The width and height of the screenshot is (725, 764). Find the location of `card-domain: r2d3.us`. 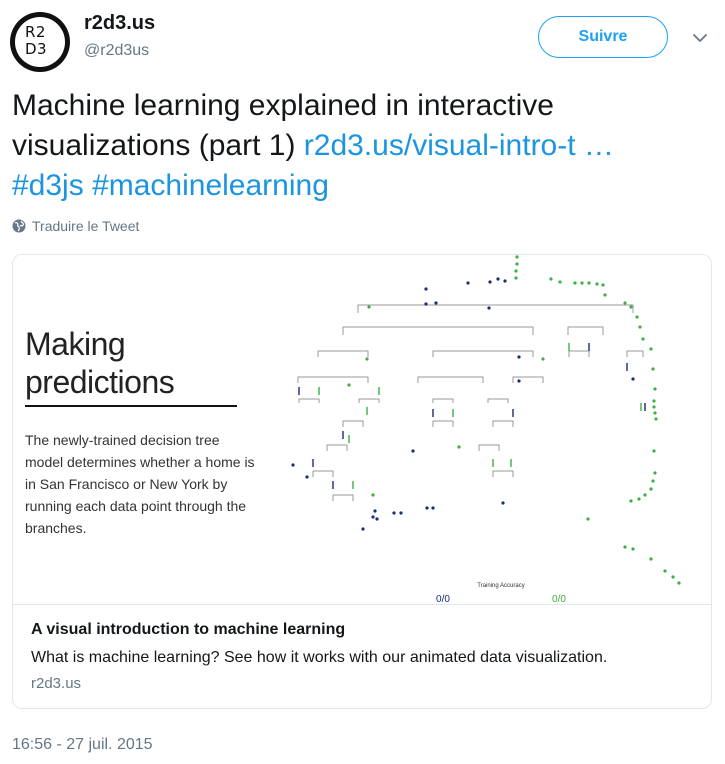

card-domain: r2d3.us is located at coordinates (56, 683).